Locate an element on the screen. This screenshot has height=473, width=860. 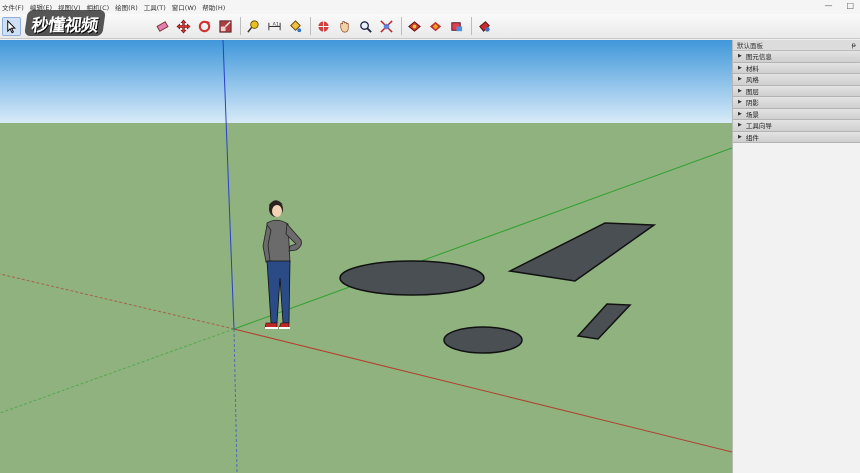
menu-window: 窗口(W) is located at coordinates (184, 7).